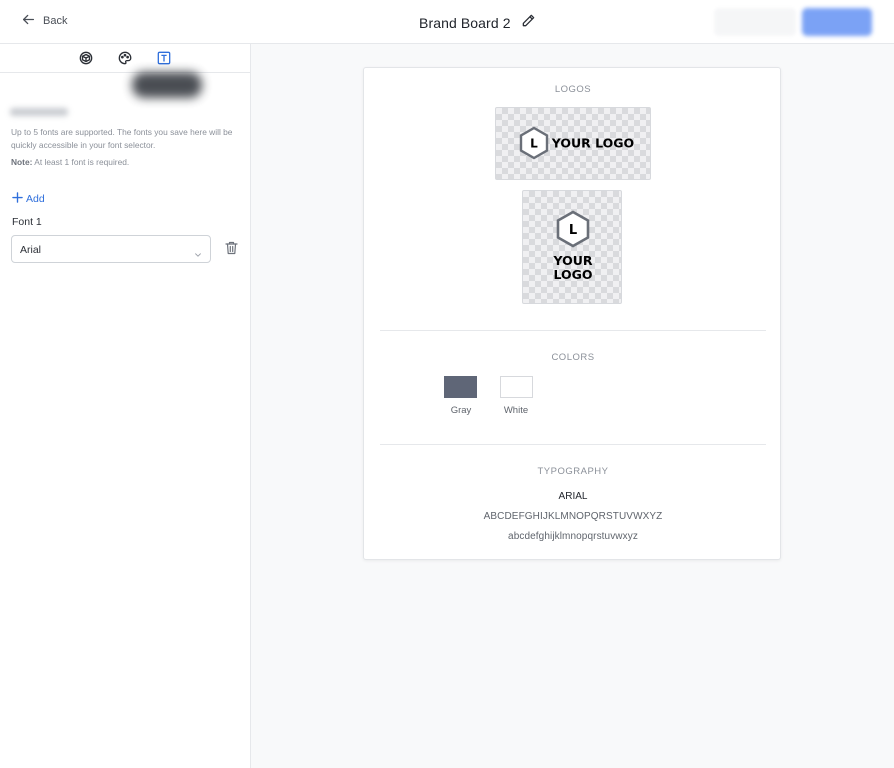  I want to click on delete-font-button, so click(232, 248).